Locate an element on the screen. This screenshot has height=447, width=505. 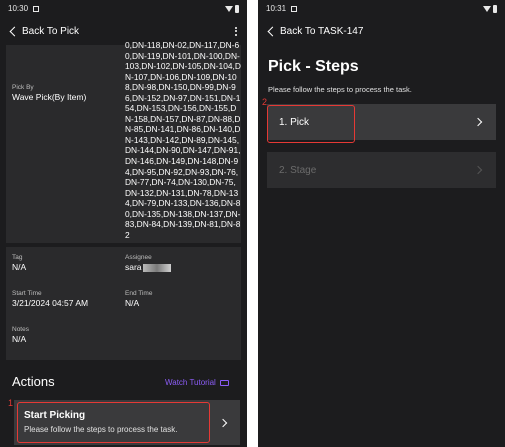
pick-by-value: Wave Pick(By Item) is located at coordinates (49, 97).